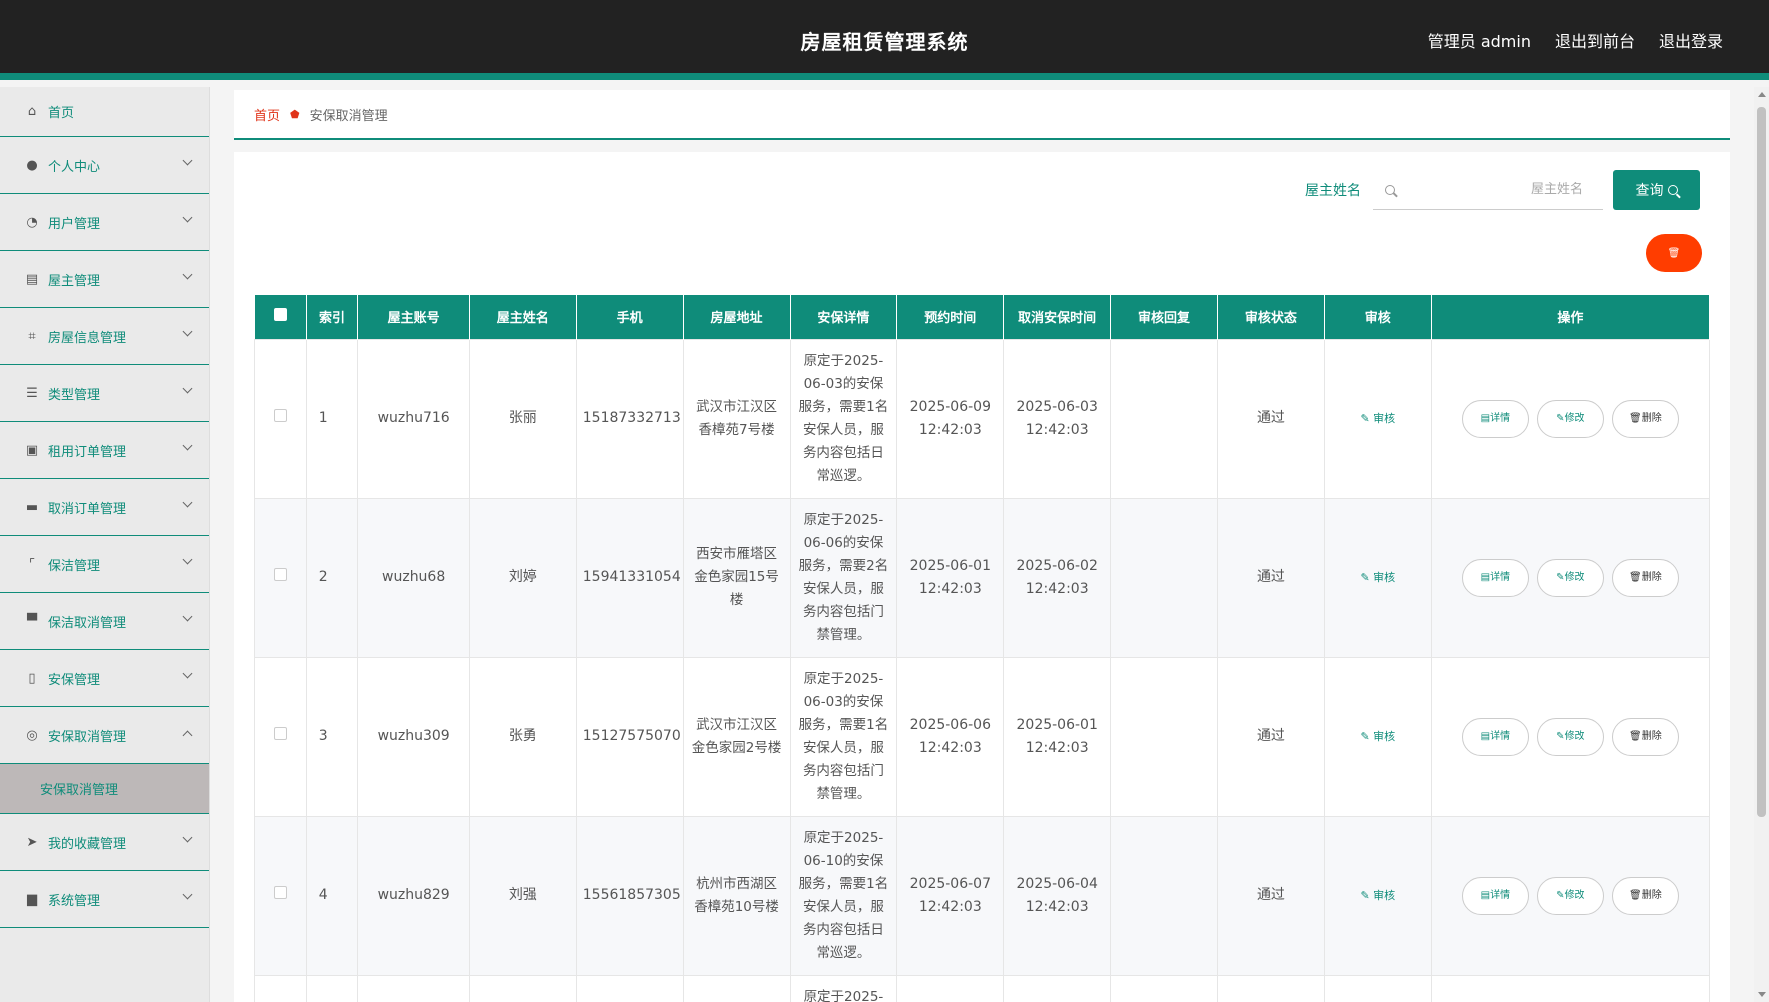 Image resolution: width=1769 pixels, height=1002 pixels. I want to click on cell-actions: ▤ 详情 ✎ 修改 🗑 删除, so click(1570, 577).